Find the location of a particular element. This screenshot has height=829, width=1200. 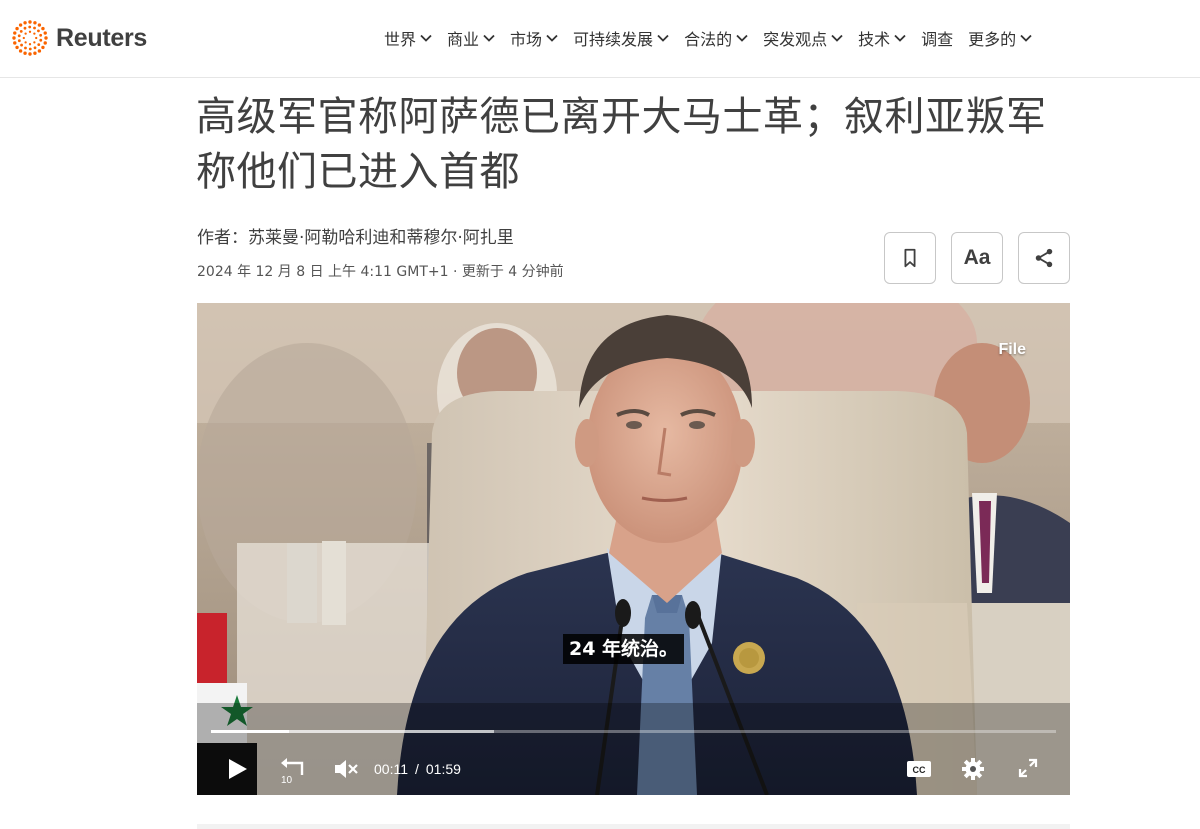

nav-item-8: 更多的 is located at coordinates (1000, 38).